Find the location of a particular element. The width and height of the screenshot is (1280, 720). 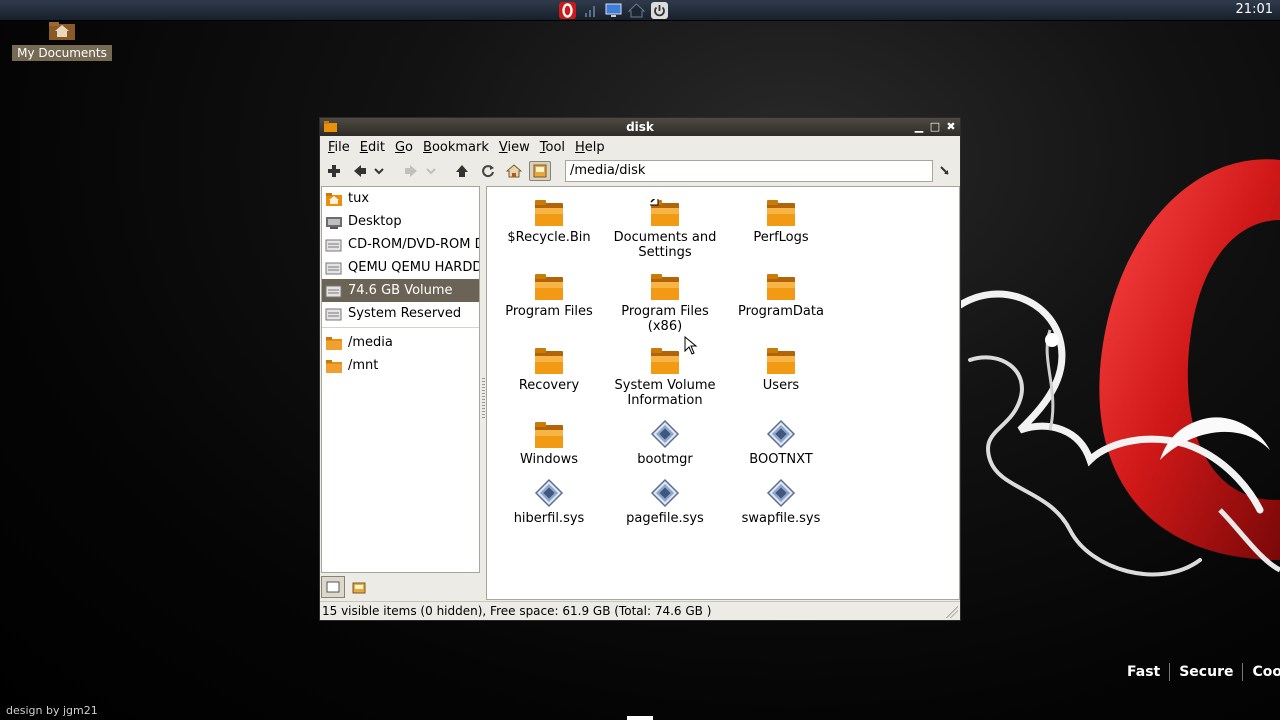

file-item: Documents and Settings is located at coordinates (665, 226).